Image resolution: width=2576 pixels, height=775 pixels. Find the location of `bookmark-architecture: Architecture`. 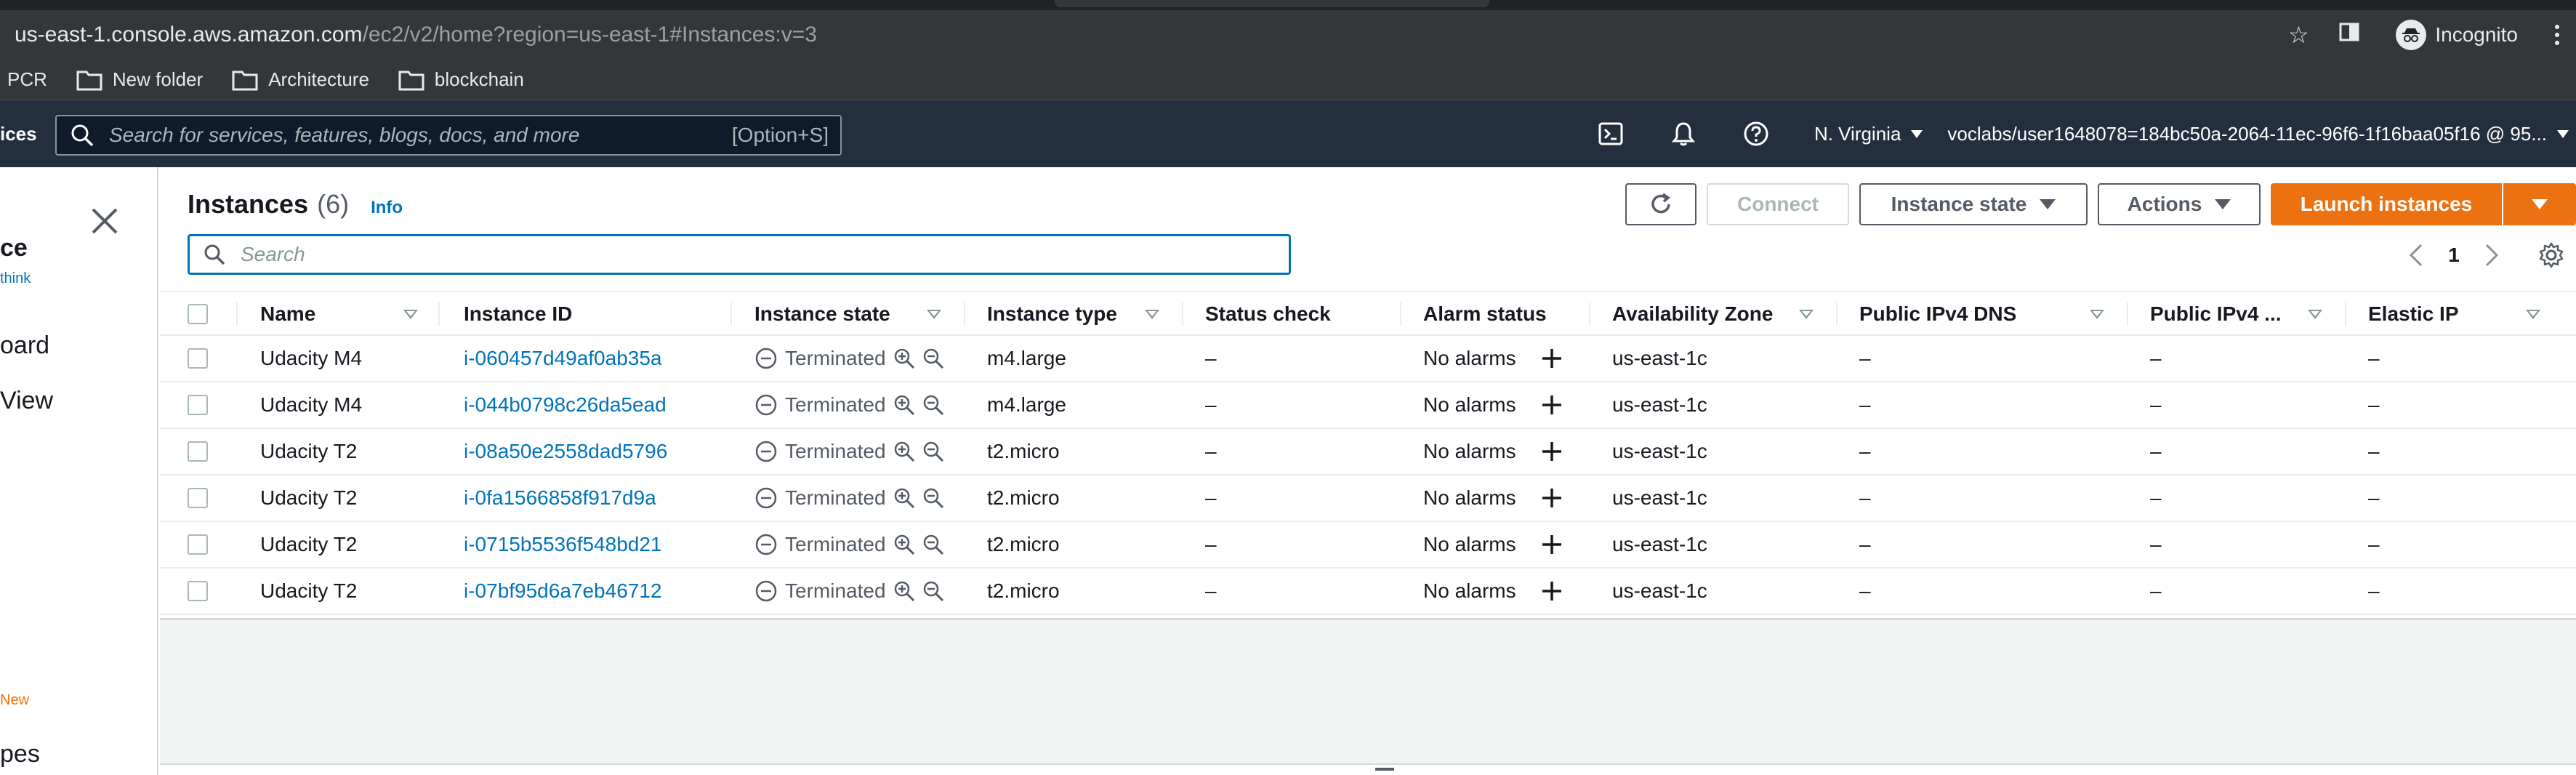

bookmark-architecture: Architecture is located at coordinates (300, 79).